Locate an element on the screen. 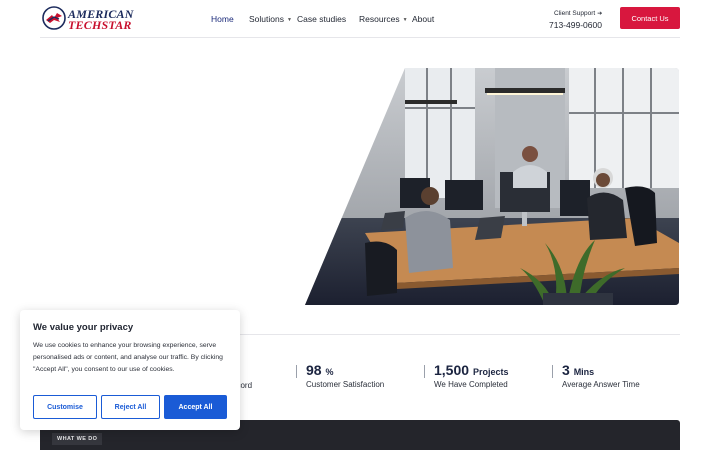 Image resolution: width=720 pixels, height=450 pixels. stat-unit: Mins is located at coordinates (584, 372).